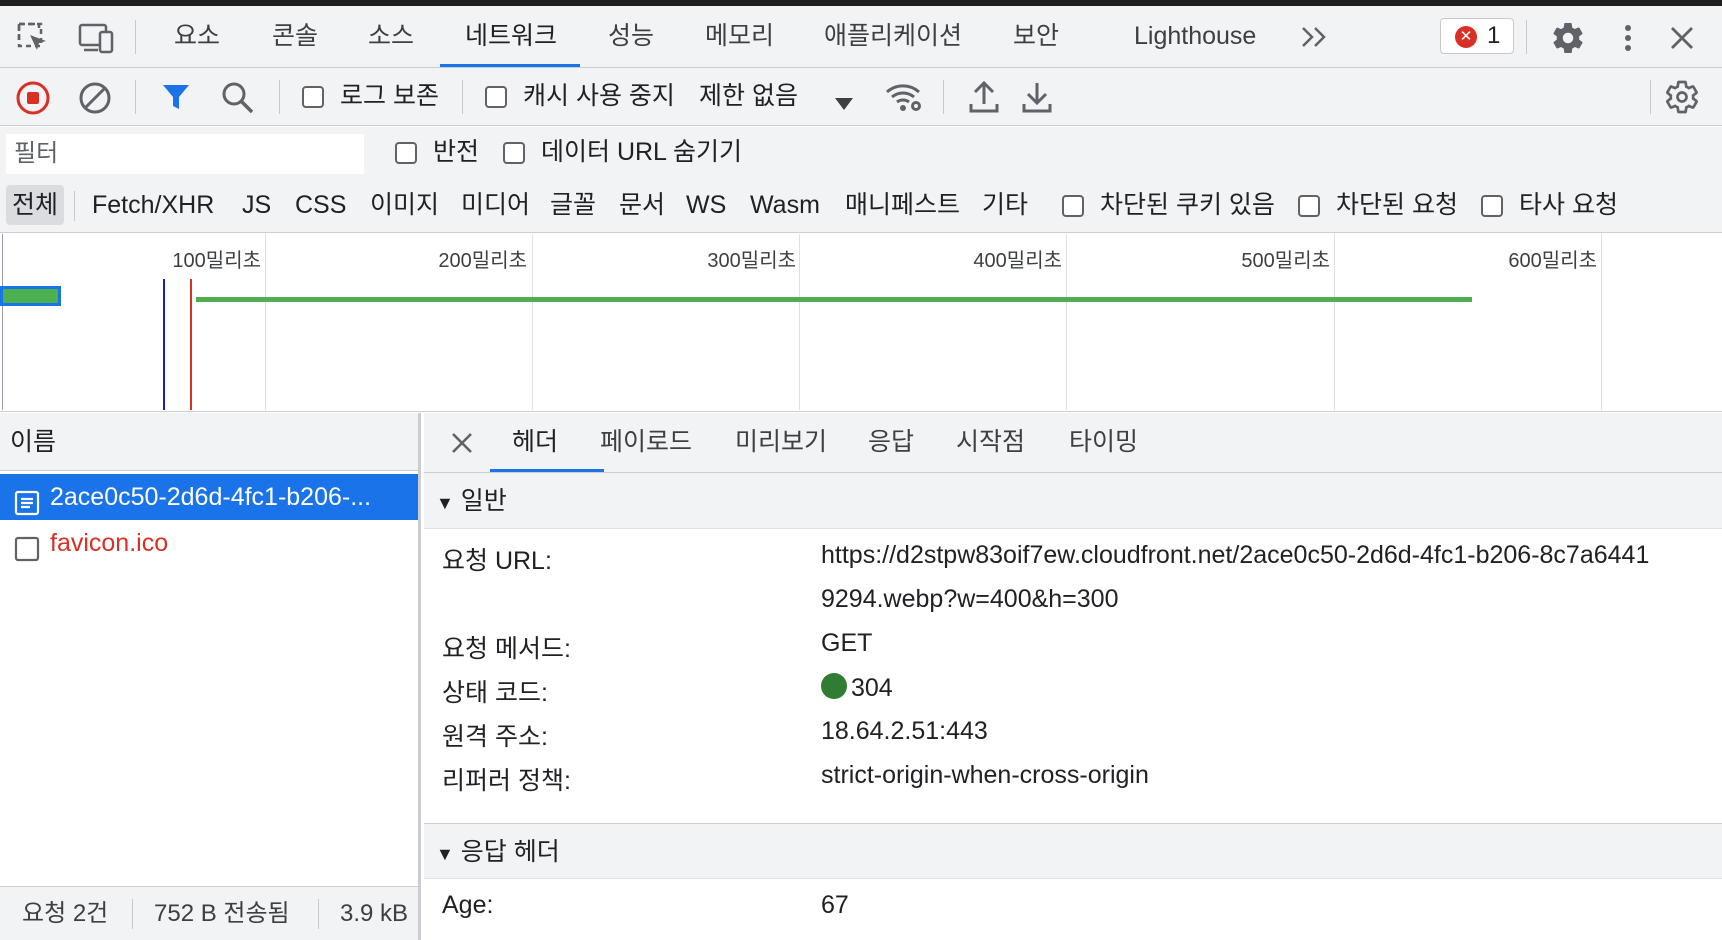 This screenshot has width=1722, height=940. I want to click on network-toolbar: 로그 보존 캐시 사용 중지 제한 없음, so click(861, 97).